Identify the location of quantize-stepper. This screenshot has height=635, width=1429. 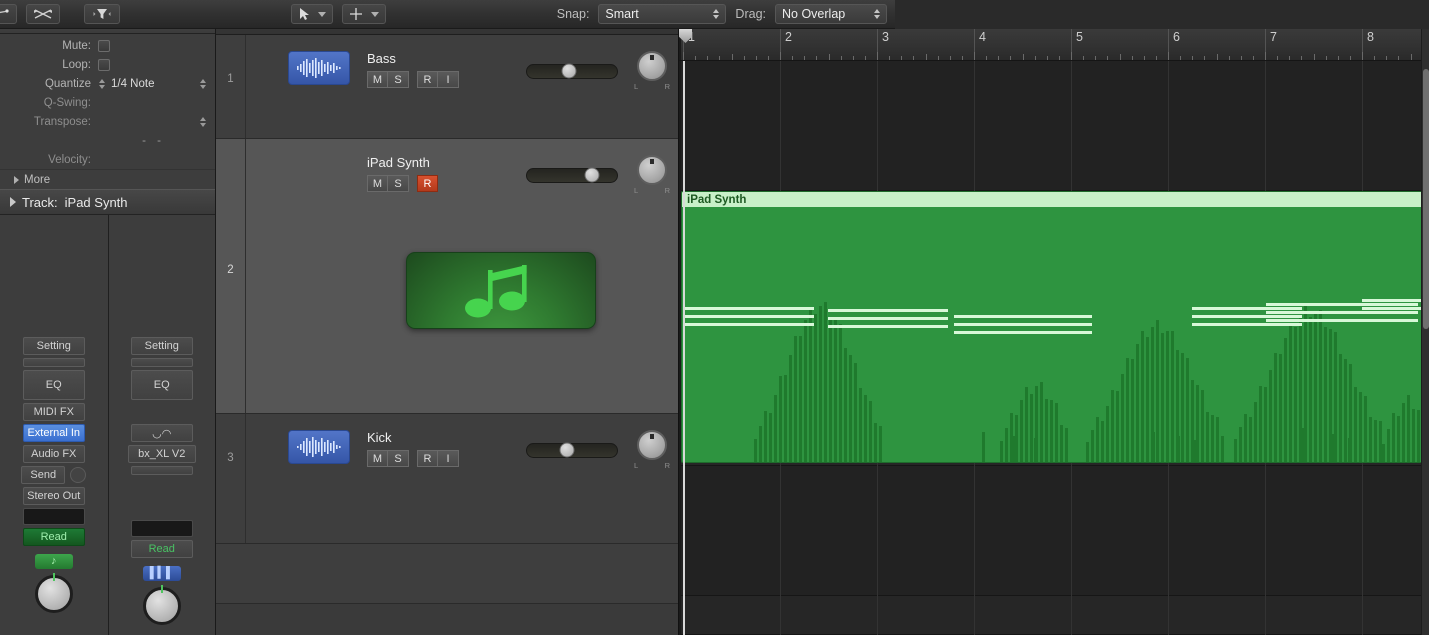
(102, 84).